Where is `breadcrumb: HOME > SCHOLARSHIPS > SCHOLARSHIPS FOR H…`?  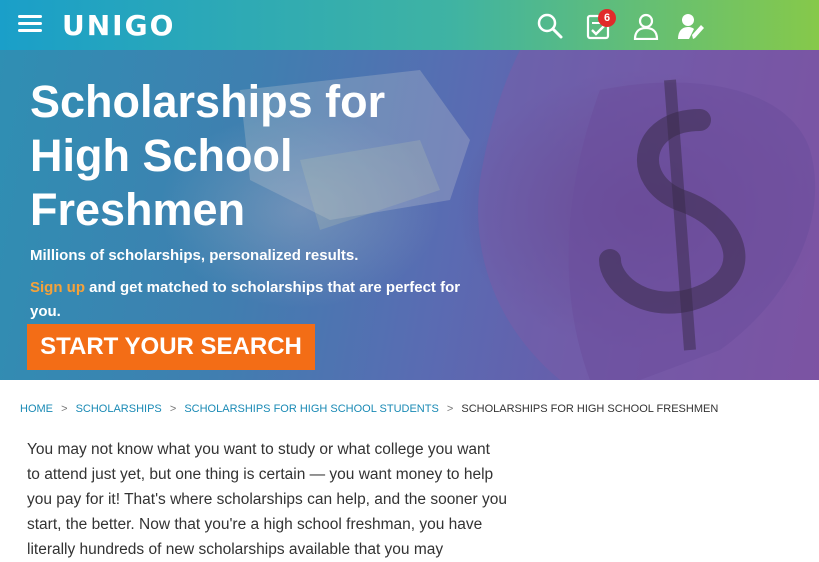
breadcrumb: HOME > SCHOLARSHIPS > SCHOLARSHIPS FOR H… is located at coordinates (369, 409).